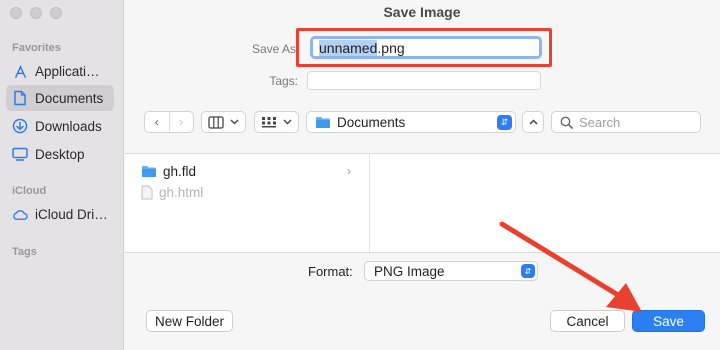 This screenshot has width=720, height=350. What do you see at coordinates (36, 48) in the screenshot?
I see `sidebar-section-favorites: Favorites` at bounding box center [36, 48].